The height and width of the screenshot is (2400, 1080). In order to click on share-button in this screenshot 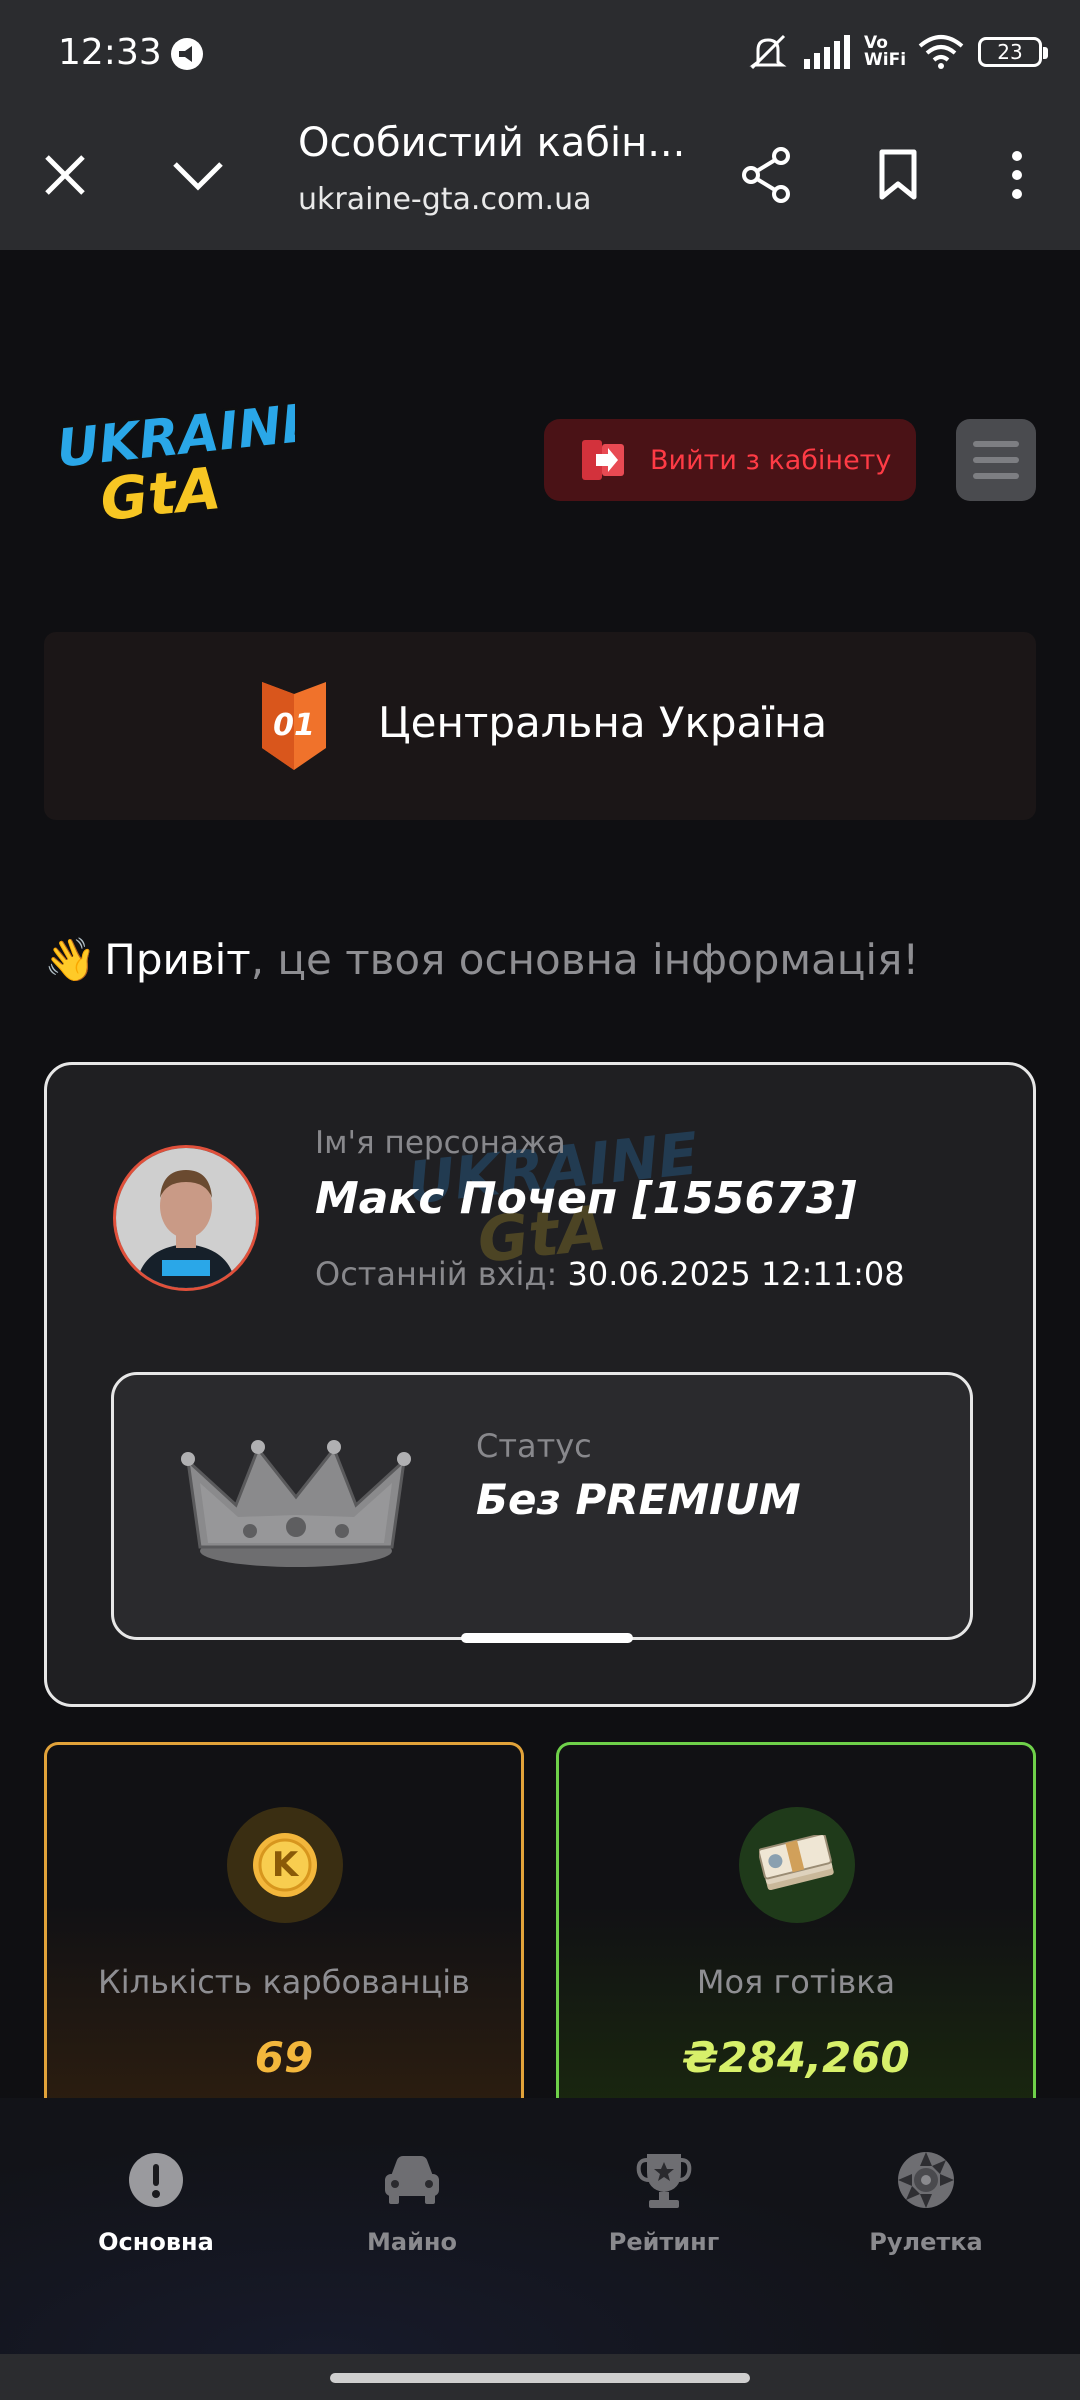, I will do `click(766, 175)`.